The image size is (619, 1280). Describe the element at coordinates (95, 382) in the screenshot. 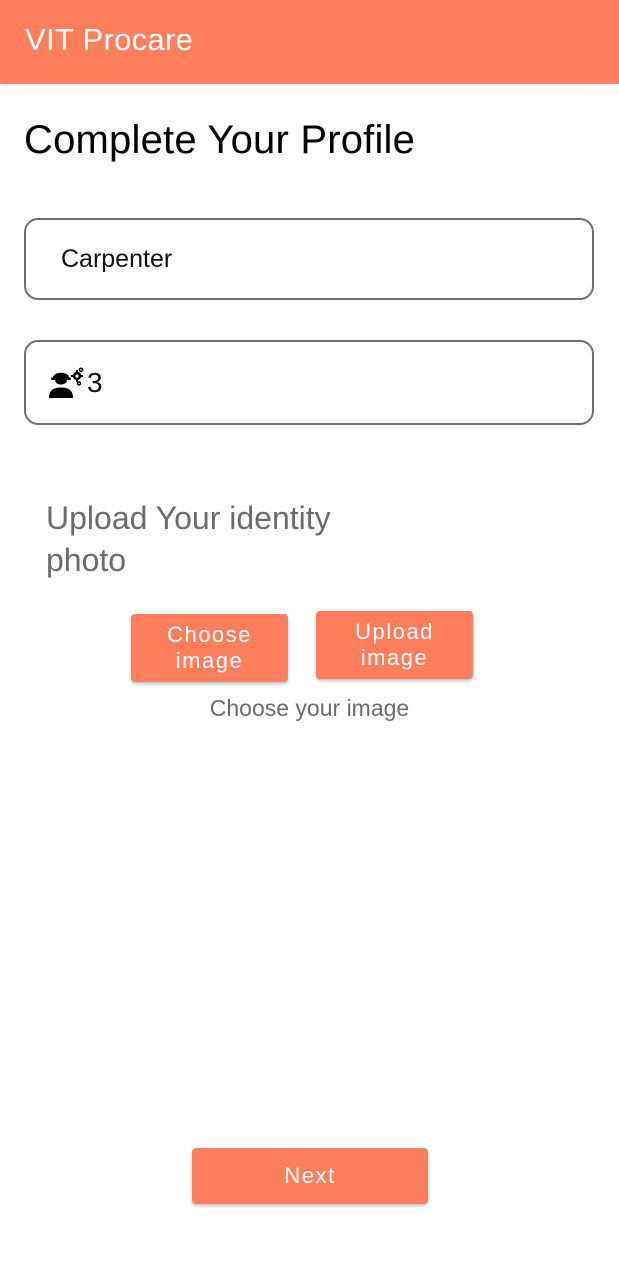

I see `experience-value: 3` at that location.